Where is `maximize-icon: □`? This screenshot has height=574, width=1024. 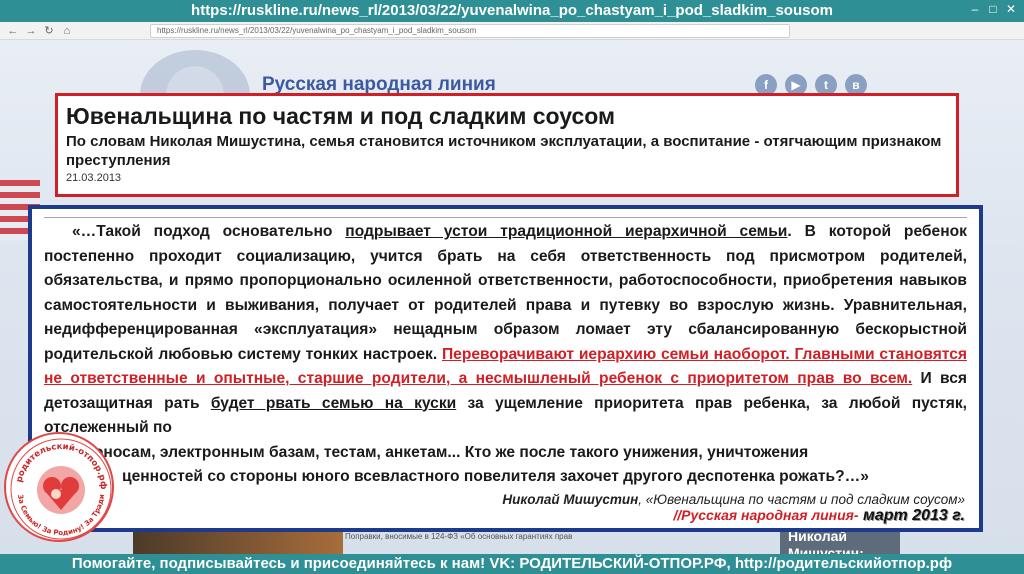
maximize-icon: □ is located at coordinates (993, 9).